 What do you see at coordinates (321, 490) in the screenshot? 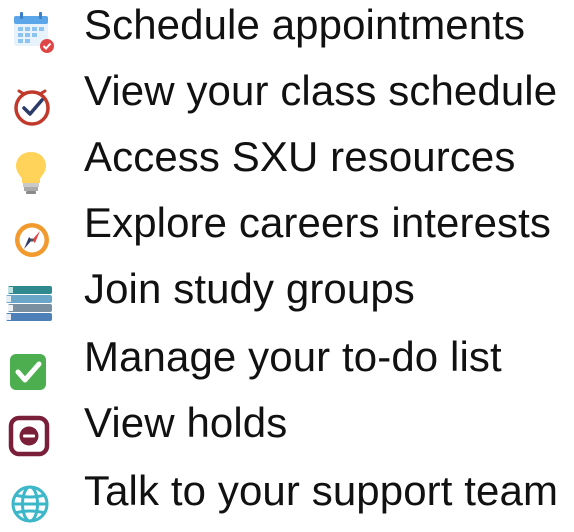
I see `list-item-label: Talk to your support team` at bounding box center [321, 490].